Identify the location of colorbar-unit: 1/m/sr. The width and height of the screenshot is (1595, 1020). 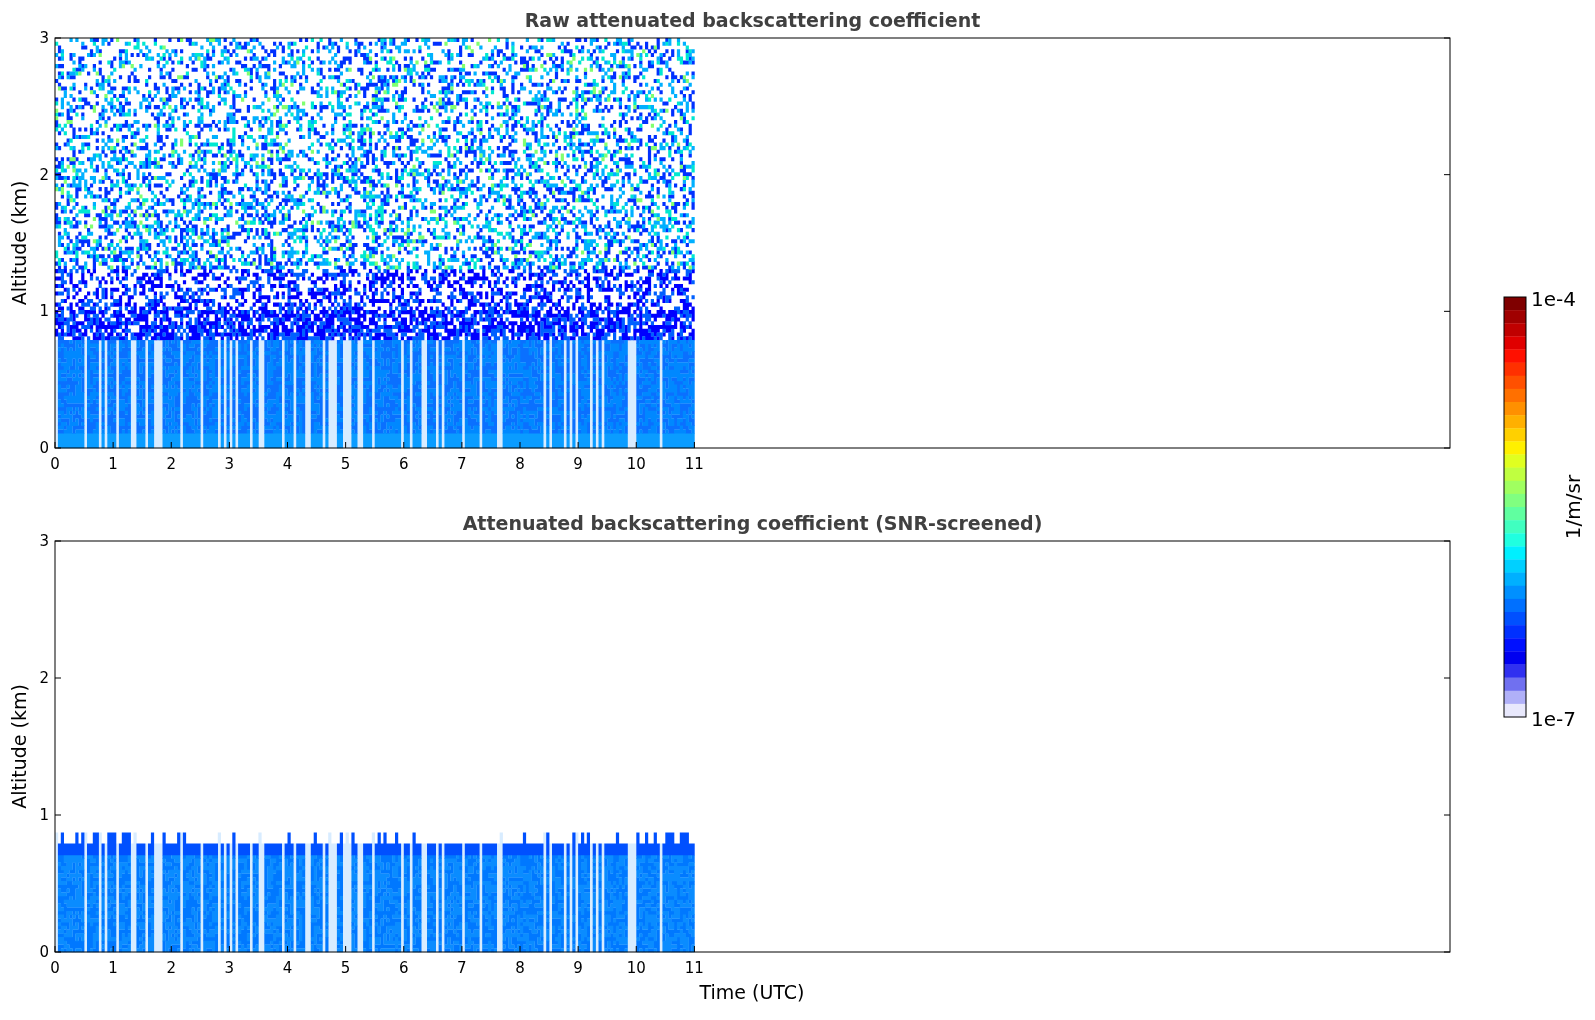
(1573, 507).